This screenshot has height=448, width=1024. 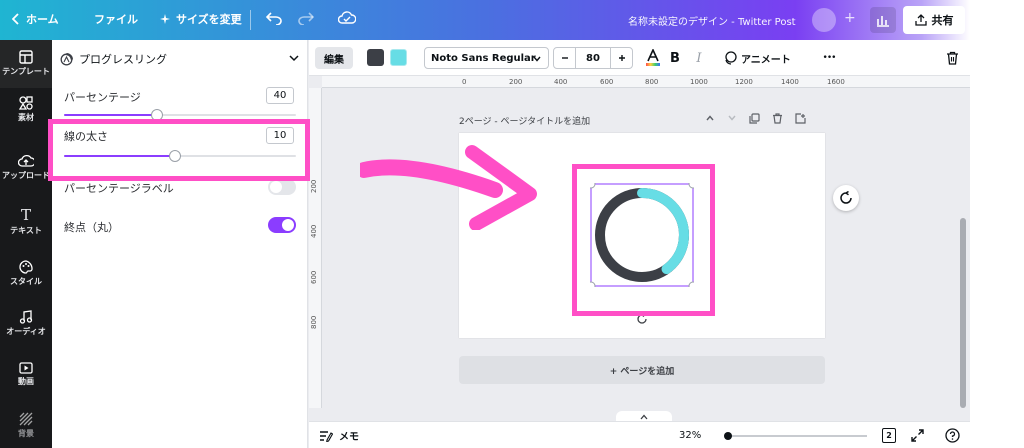 What do you see at coordinates (282, 225) in the screenshot?
I see `round-ends-toggle` at bounding box center [282, 225].